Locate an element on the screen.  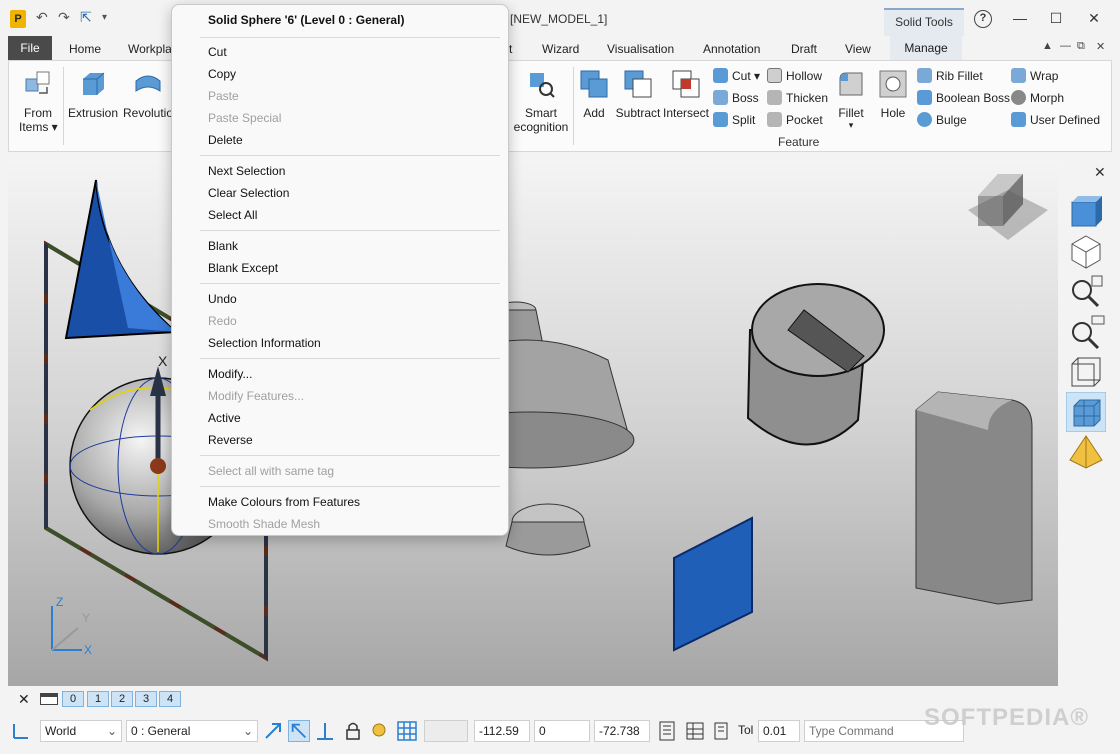
menu-item-blank: Blank is located at coordinates (223, 246).